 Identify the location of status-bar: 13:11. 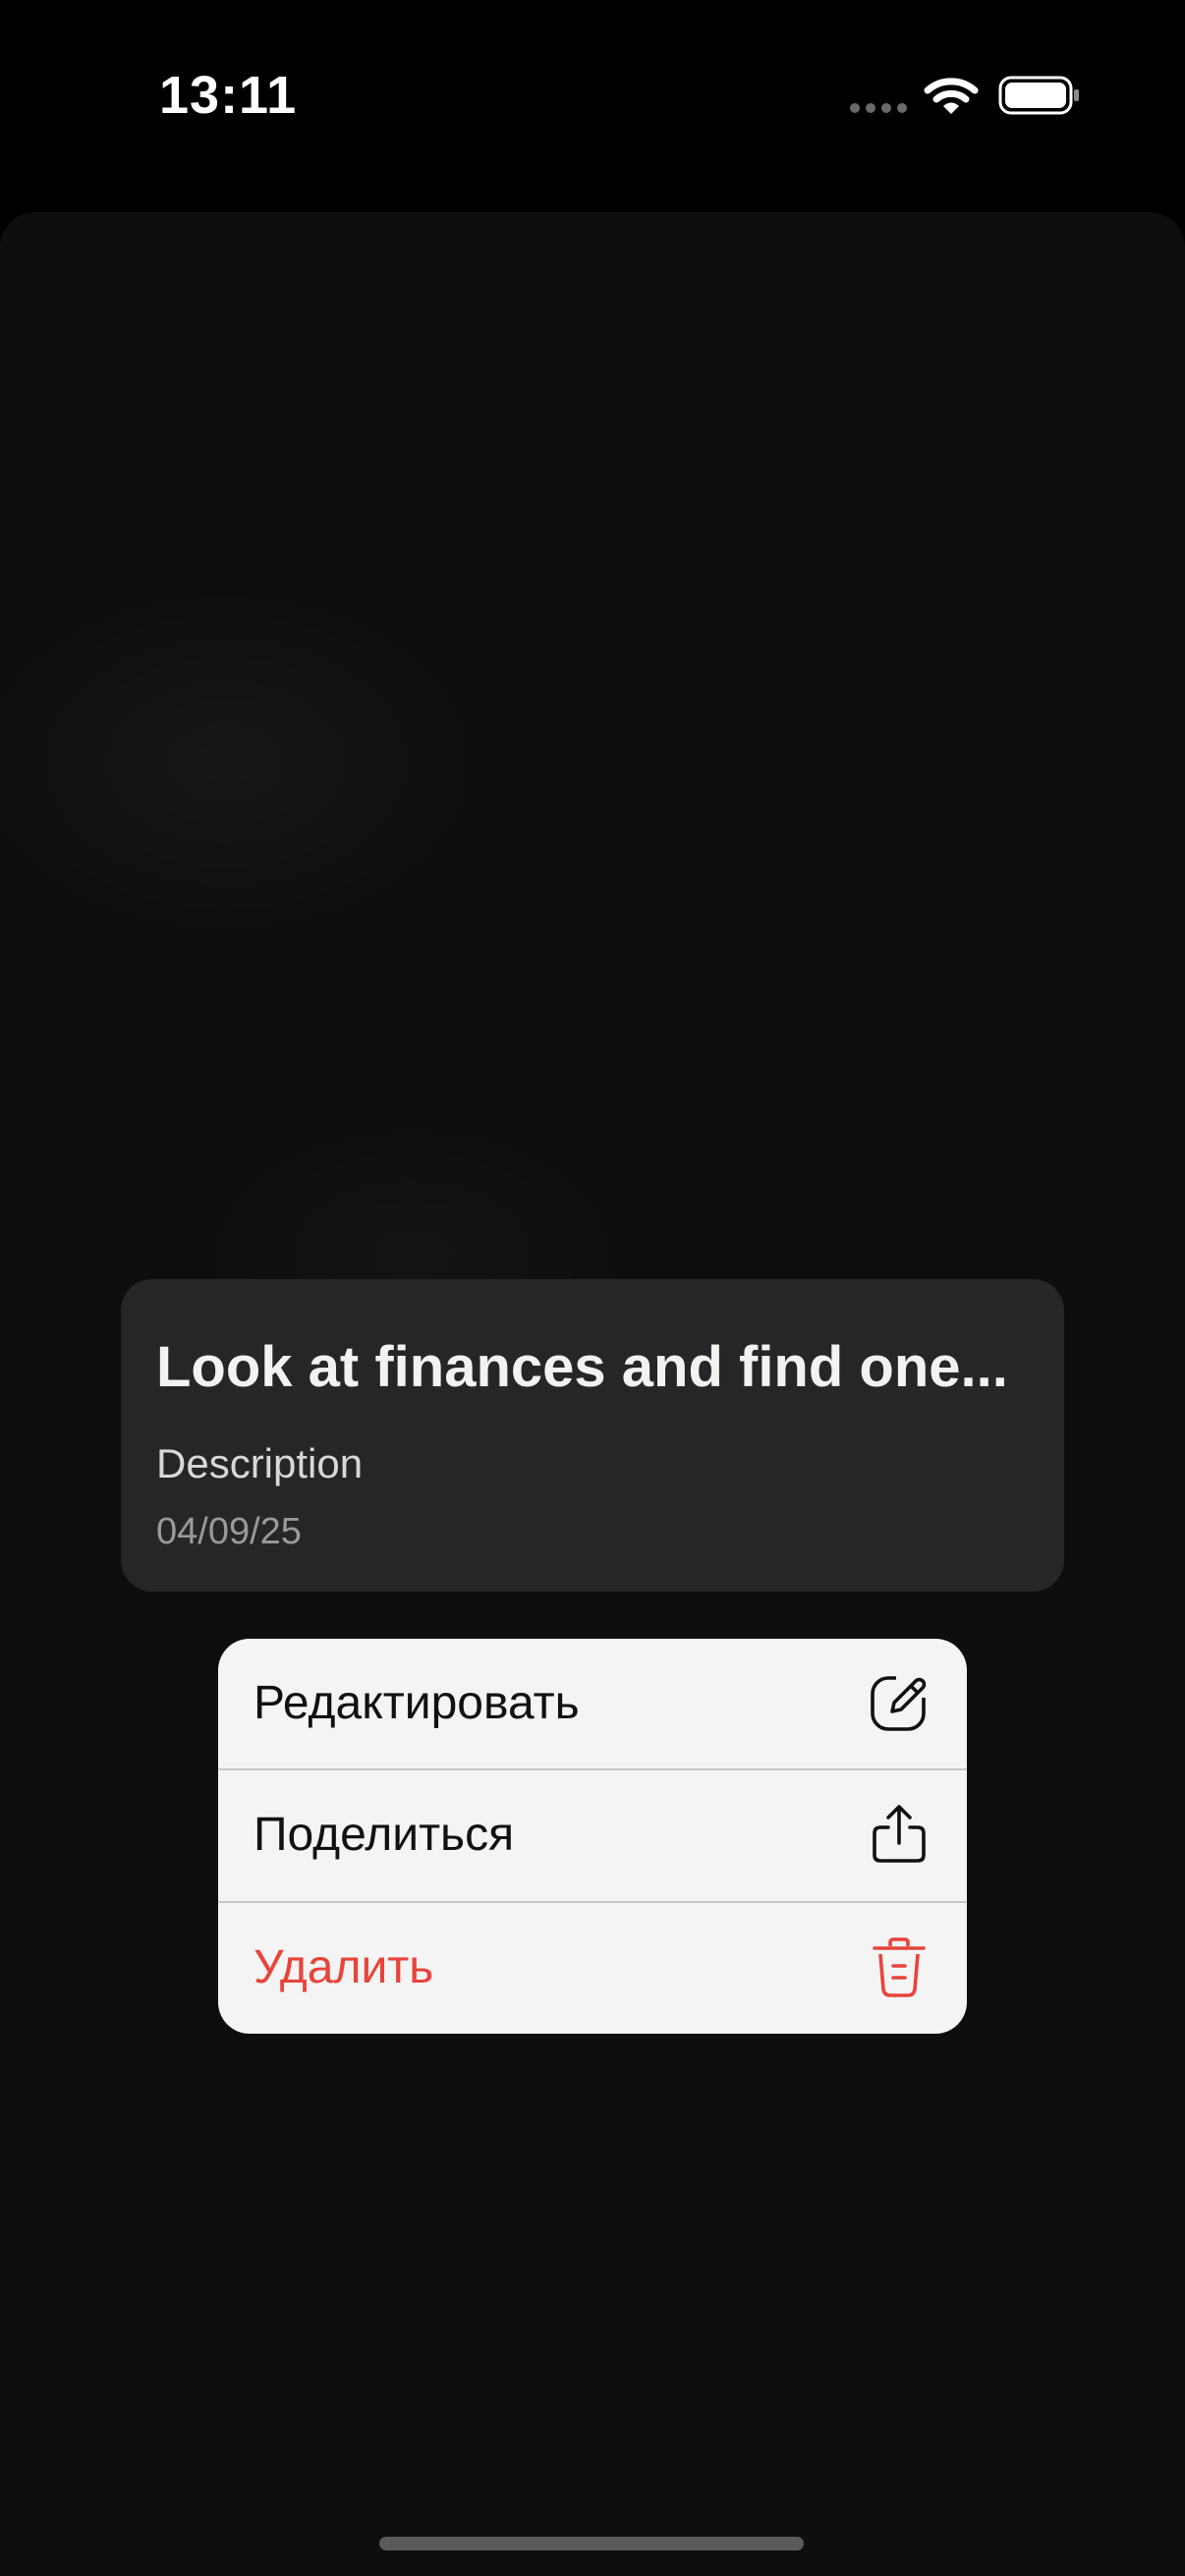
(592, 98).